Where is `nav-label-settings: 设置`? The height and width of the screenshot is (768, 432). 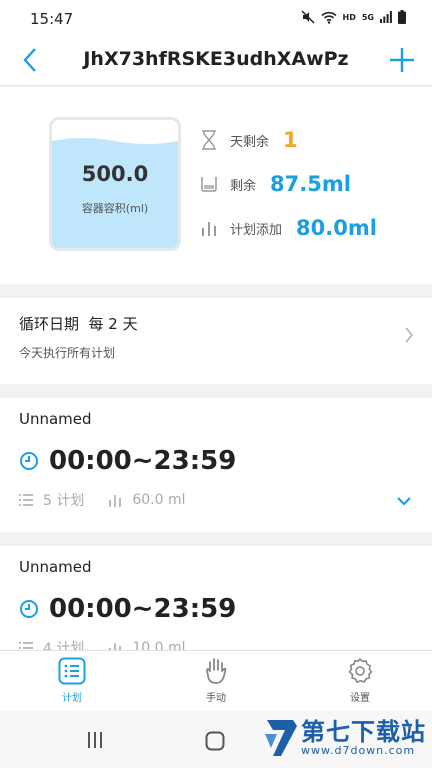 nav-label-settings: 设置 is located at coordinates (360, 698).